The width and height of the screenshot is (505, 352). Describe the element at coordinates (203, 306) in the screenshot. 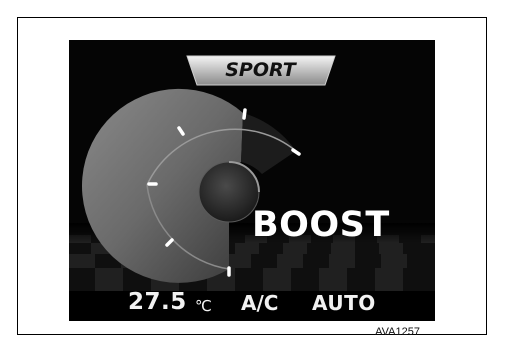

I see `temperature-unit: ℃` at that location.